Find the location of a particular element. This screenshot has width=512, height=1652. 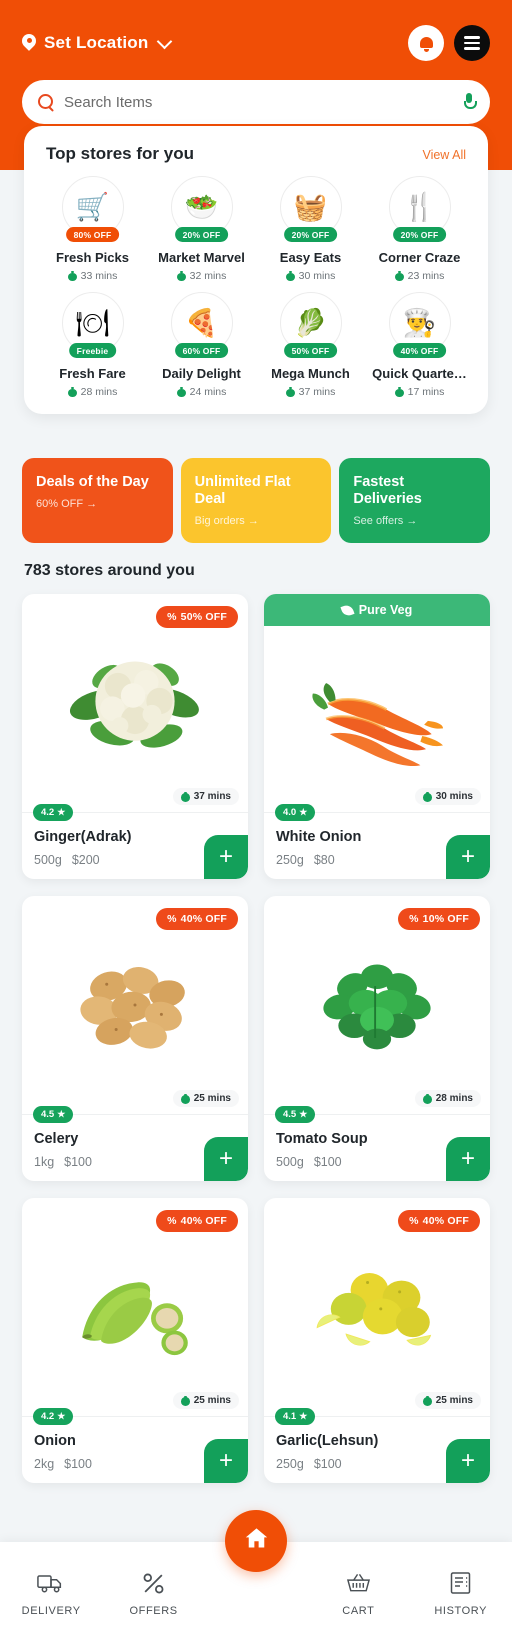

home-fab-button is located at coordinates (256, 1541).